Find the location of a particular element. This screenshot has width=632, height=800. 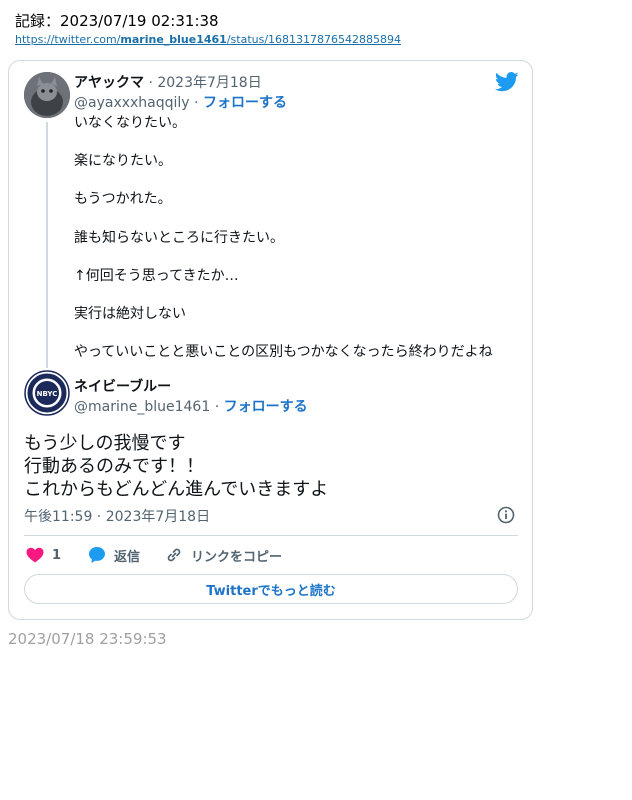

like-button: 1 is located at coordinates (43, 555).